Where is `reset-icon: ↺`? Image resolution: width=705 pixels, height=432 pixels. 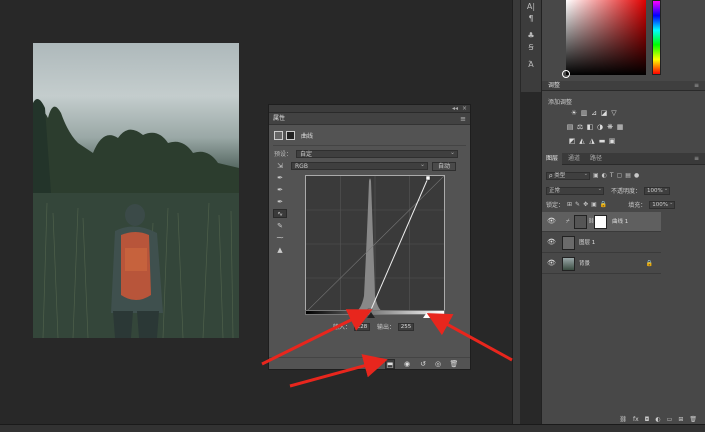
reset-icon: ↺ is located at coordinates (423, 364).